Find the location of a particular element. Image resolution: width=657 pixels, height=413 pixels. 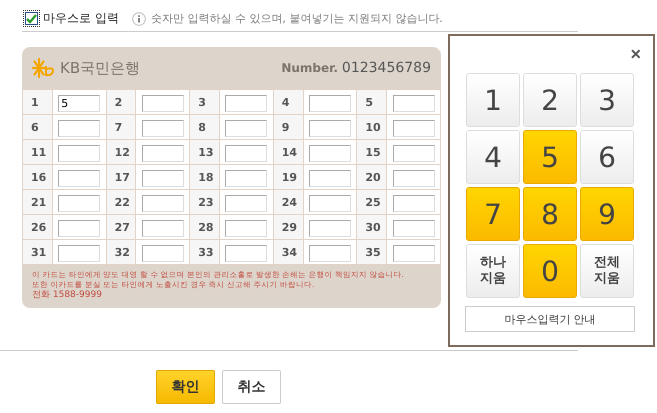

cell-number: 9 is located at coordinates (288, 127).